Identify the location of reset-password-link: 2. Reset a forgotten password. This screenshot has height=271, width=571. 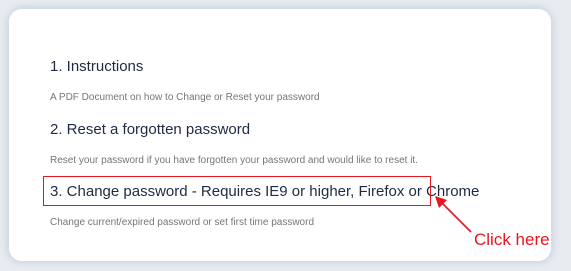
(150, 129).